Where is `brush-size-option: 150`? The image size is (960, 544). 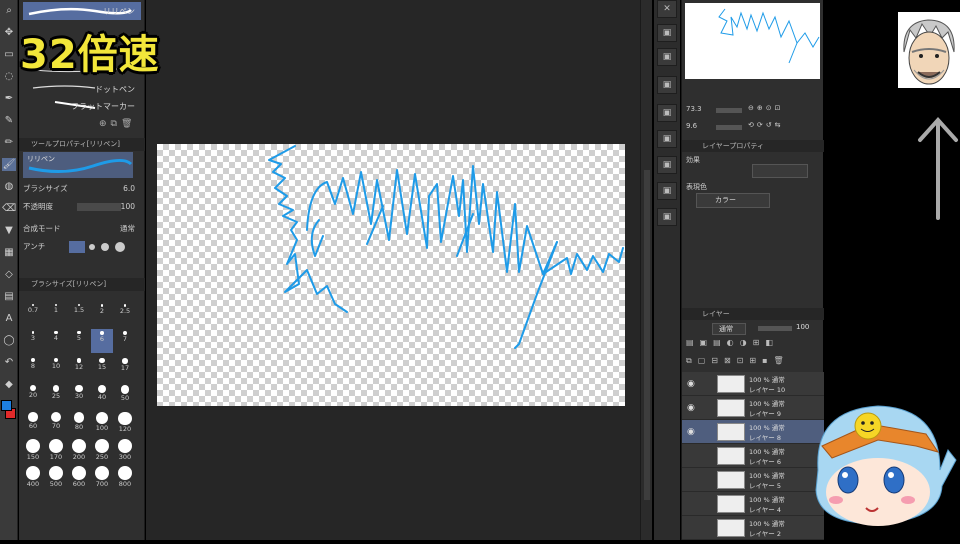 brush-size-option: 150 is located at coordinates (33, 449).